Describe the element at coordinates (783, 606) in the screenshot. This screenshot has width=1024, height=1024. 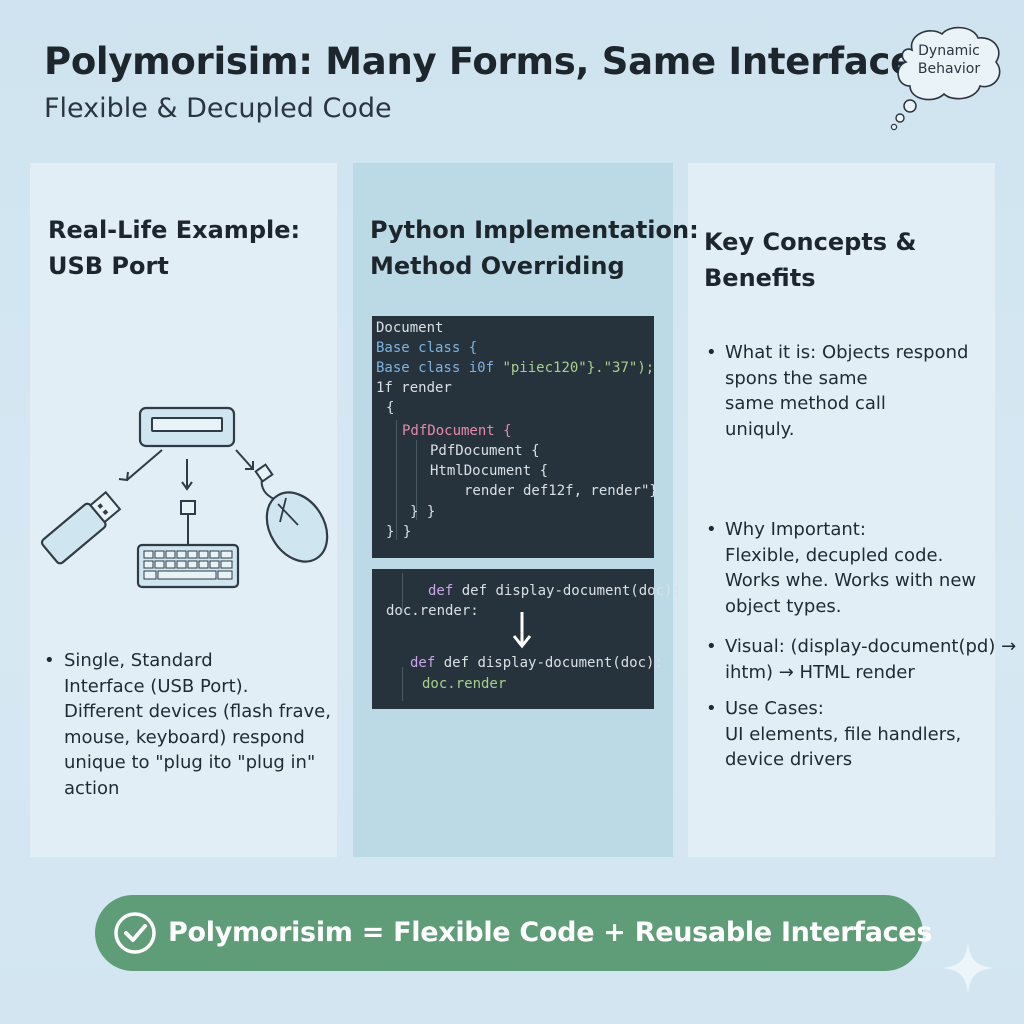
I see `bullet-line: object types.` at that location.